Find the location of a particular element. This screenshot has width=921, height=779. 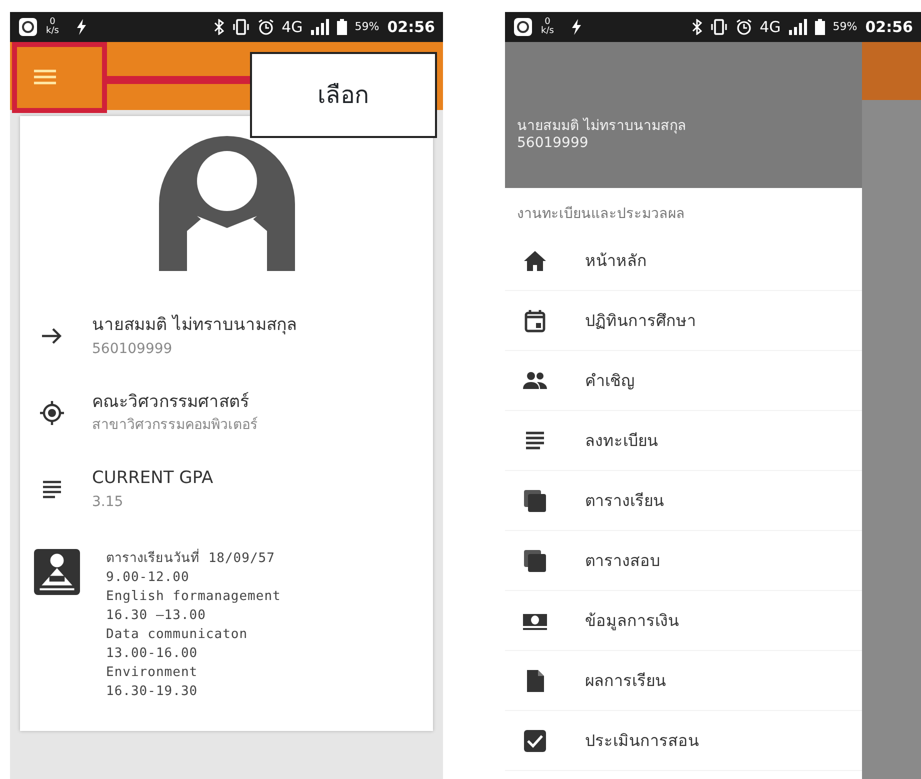

home-icon is located at coordinates (535, 260).